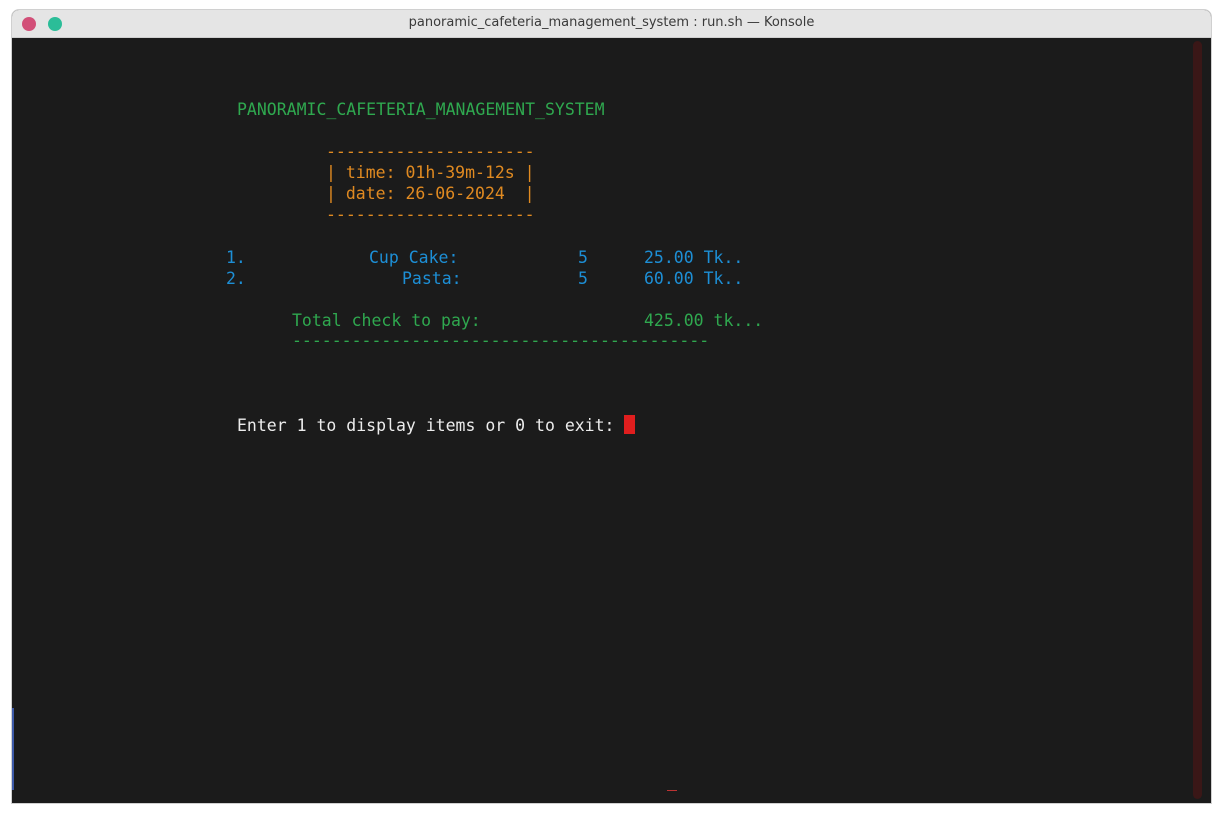 The height and width of the screenshot is (814, 1222). What do you see at coordinates (414, 257) in the screenshot?
I see `item-name: Cup Cake:` at bounding box center [414, 257].